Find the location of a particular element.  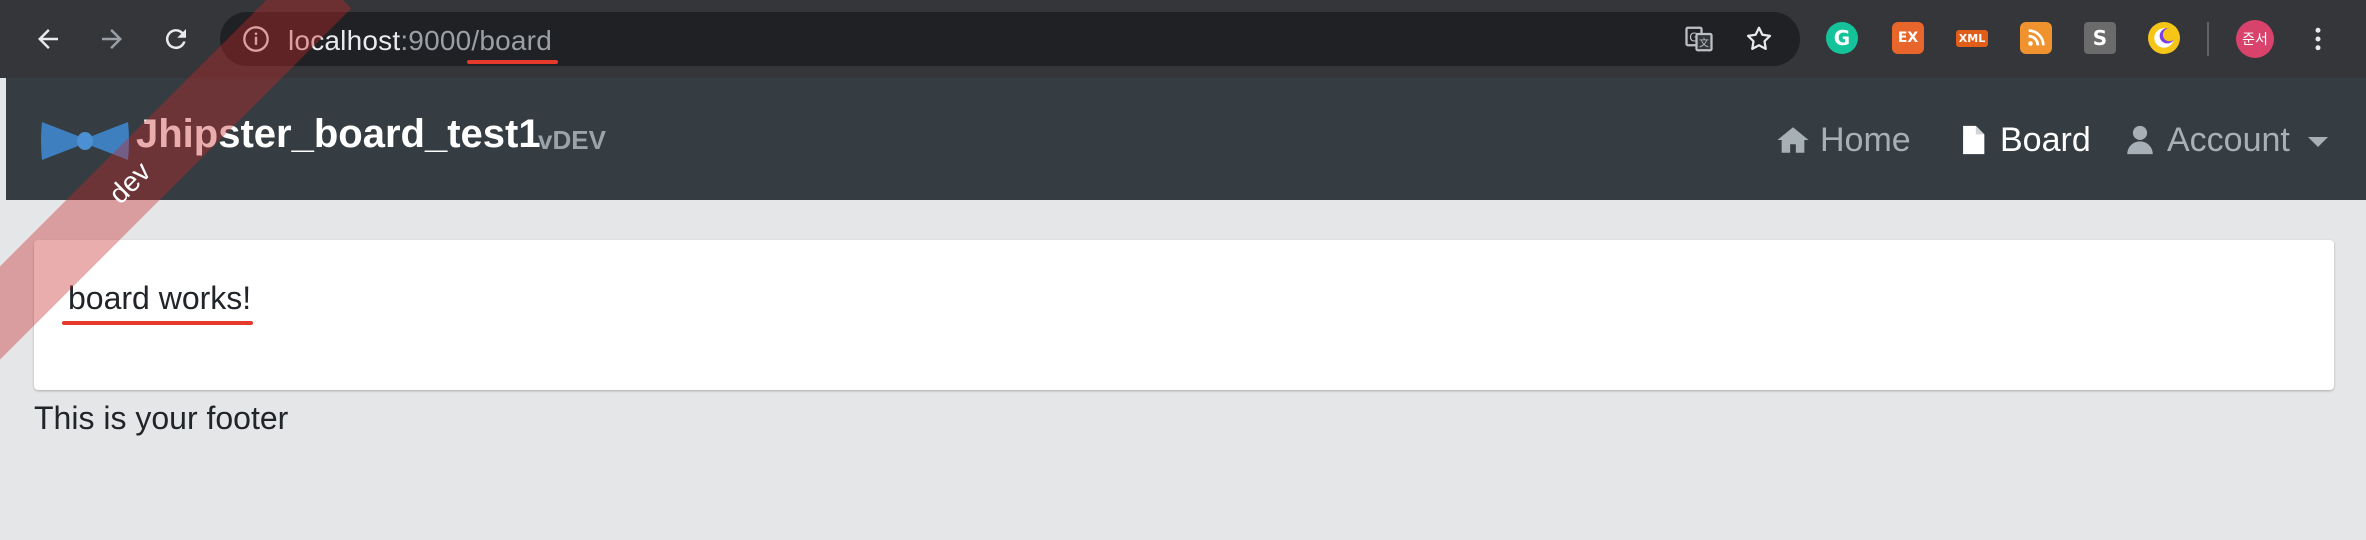

translate-icon: G 文 is located at coordinates (1699, 39).